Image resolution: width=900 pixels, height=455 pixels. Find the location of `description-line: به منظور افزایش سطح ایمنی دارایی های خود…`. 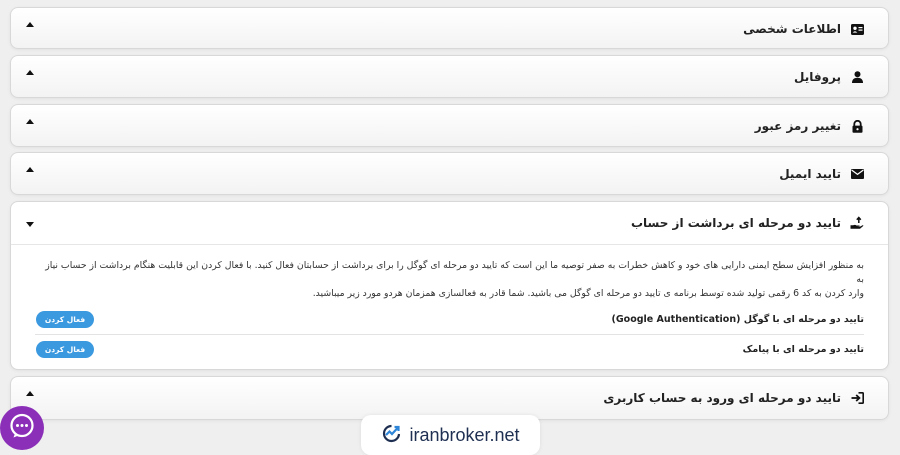

description-line: به منظور افزایش سطح ایمنی دارایی های خود… is located at coordinates (454, 272).